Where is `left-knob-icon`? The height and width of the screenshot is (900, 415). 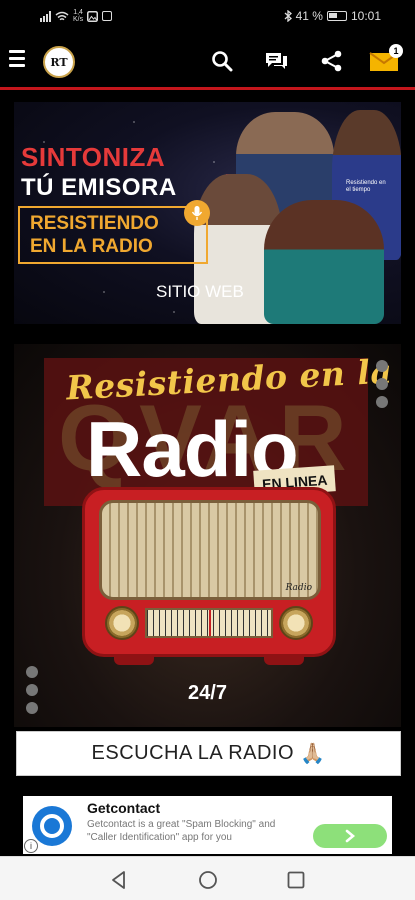 left-knob-icon is located at coordinates (122, 623).